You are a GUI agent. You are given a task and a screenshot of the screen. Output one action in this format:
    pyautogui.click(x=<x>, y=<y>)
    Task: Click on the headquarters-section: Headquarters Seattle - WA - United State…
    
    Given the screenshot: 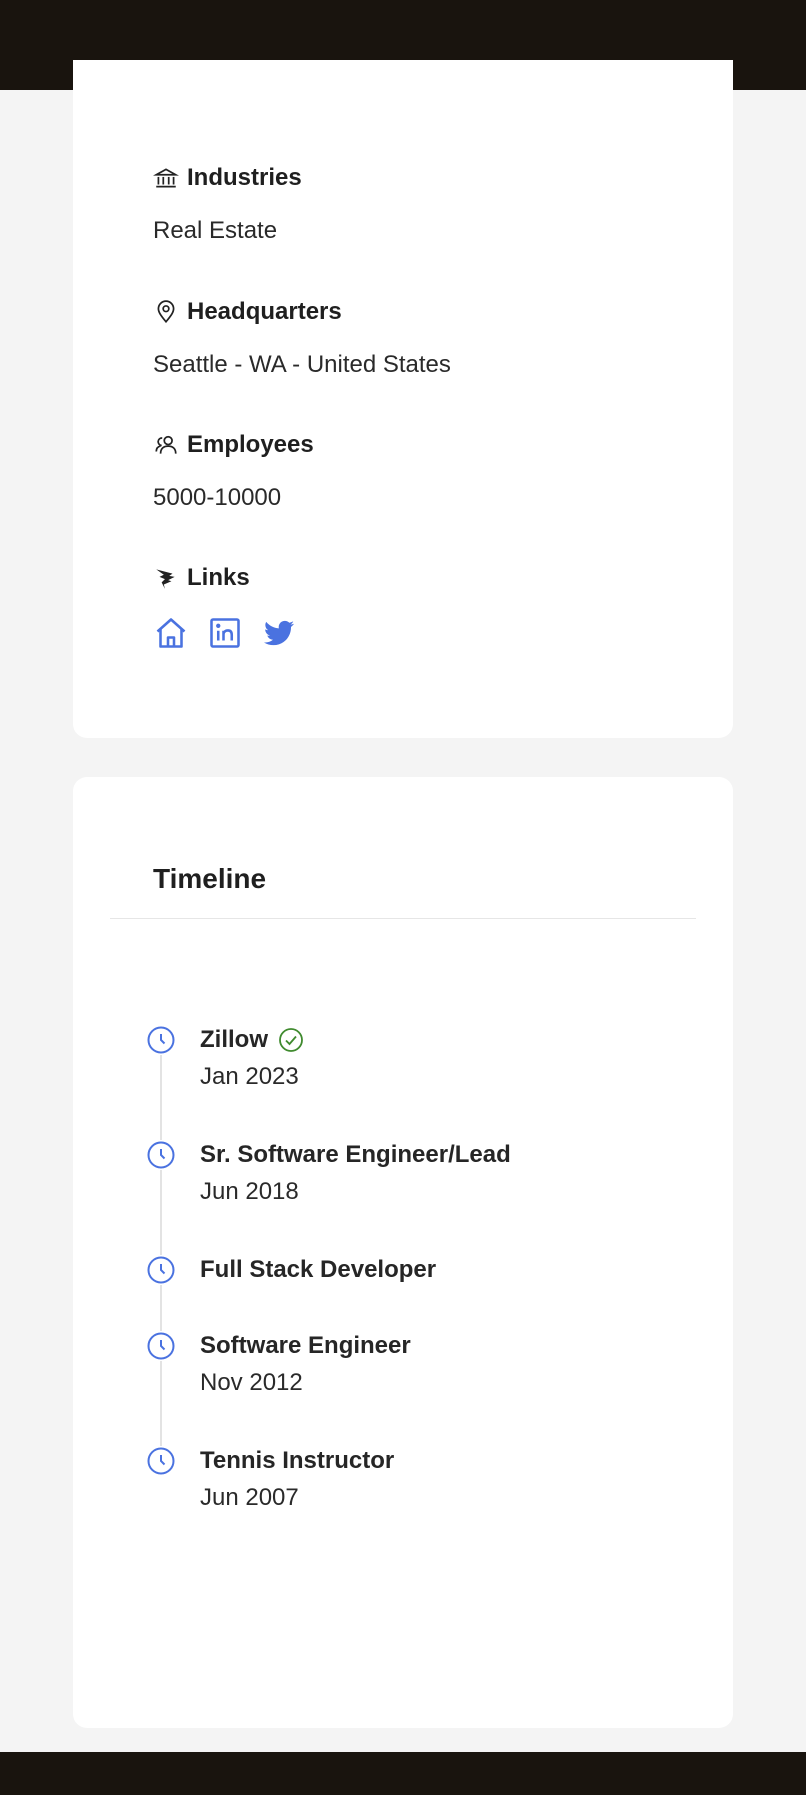 What is the action you would take?
    pyautogui.click(x=302, y=338)
    